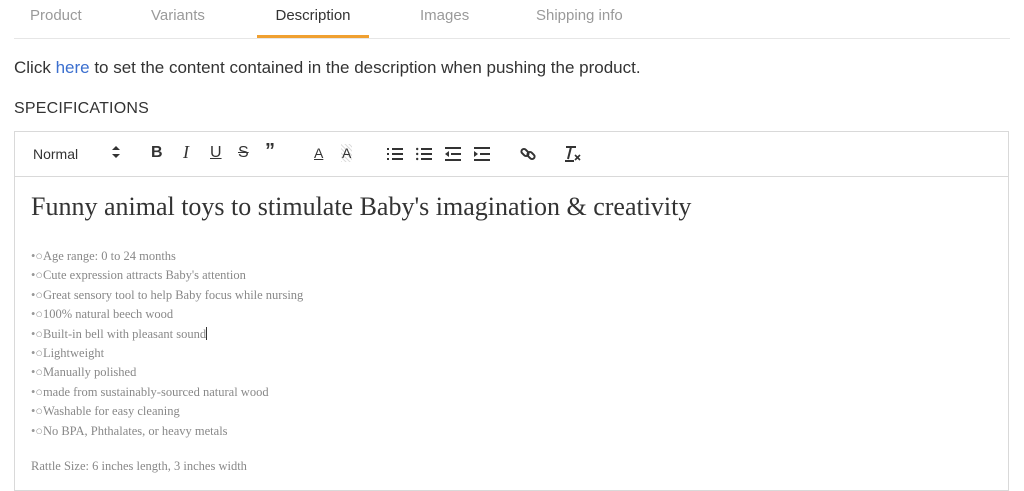  Describe the element at coordinates (35, 67) in the screenshot. I see `instruction-prefix: Click` at that location.